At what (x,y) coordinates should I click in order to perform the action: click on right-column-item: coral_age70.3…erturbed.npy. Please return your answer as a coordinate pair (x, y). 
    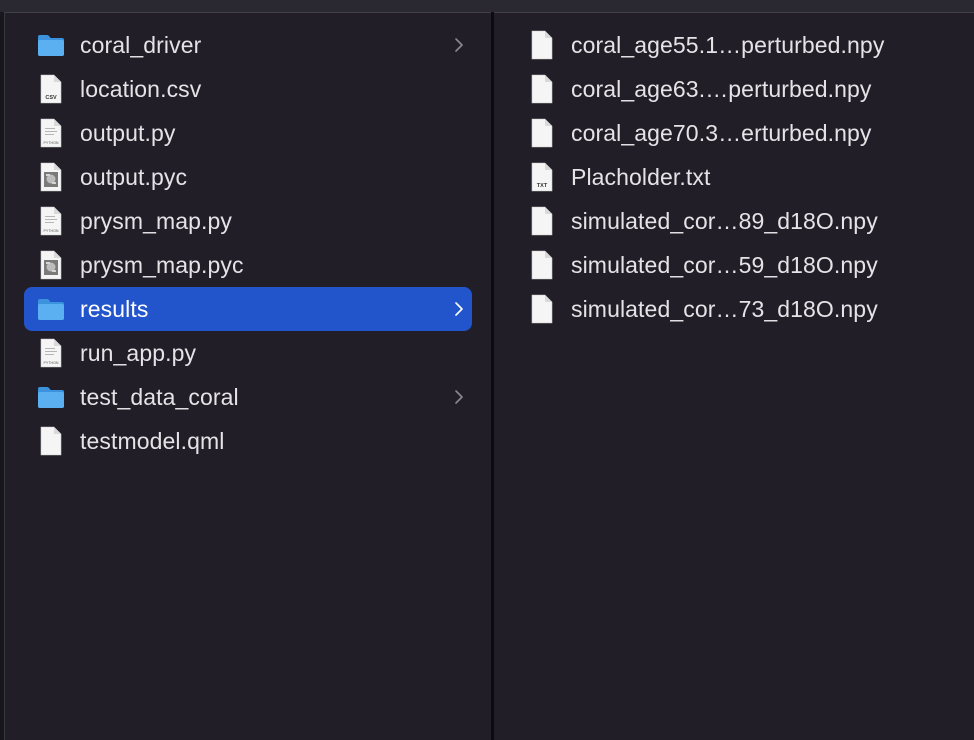
    Looking at the image, I should click on (749, 133).